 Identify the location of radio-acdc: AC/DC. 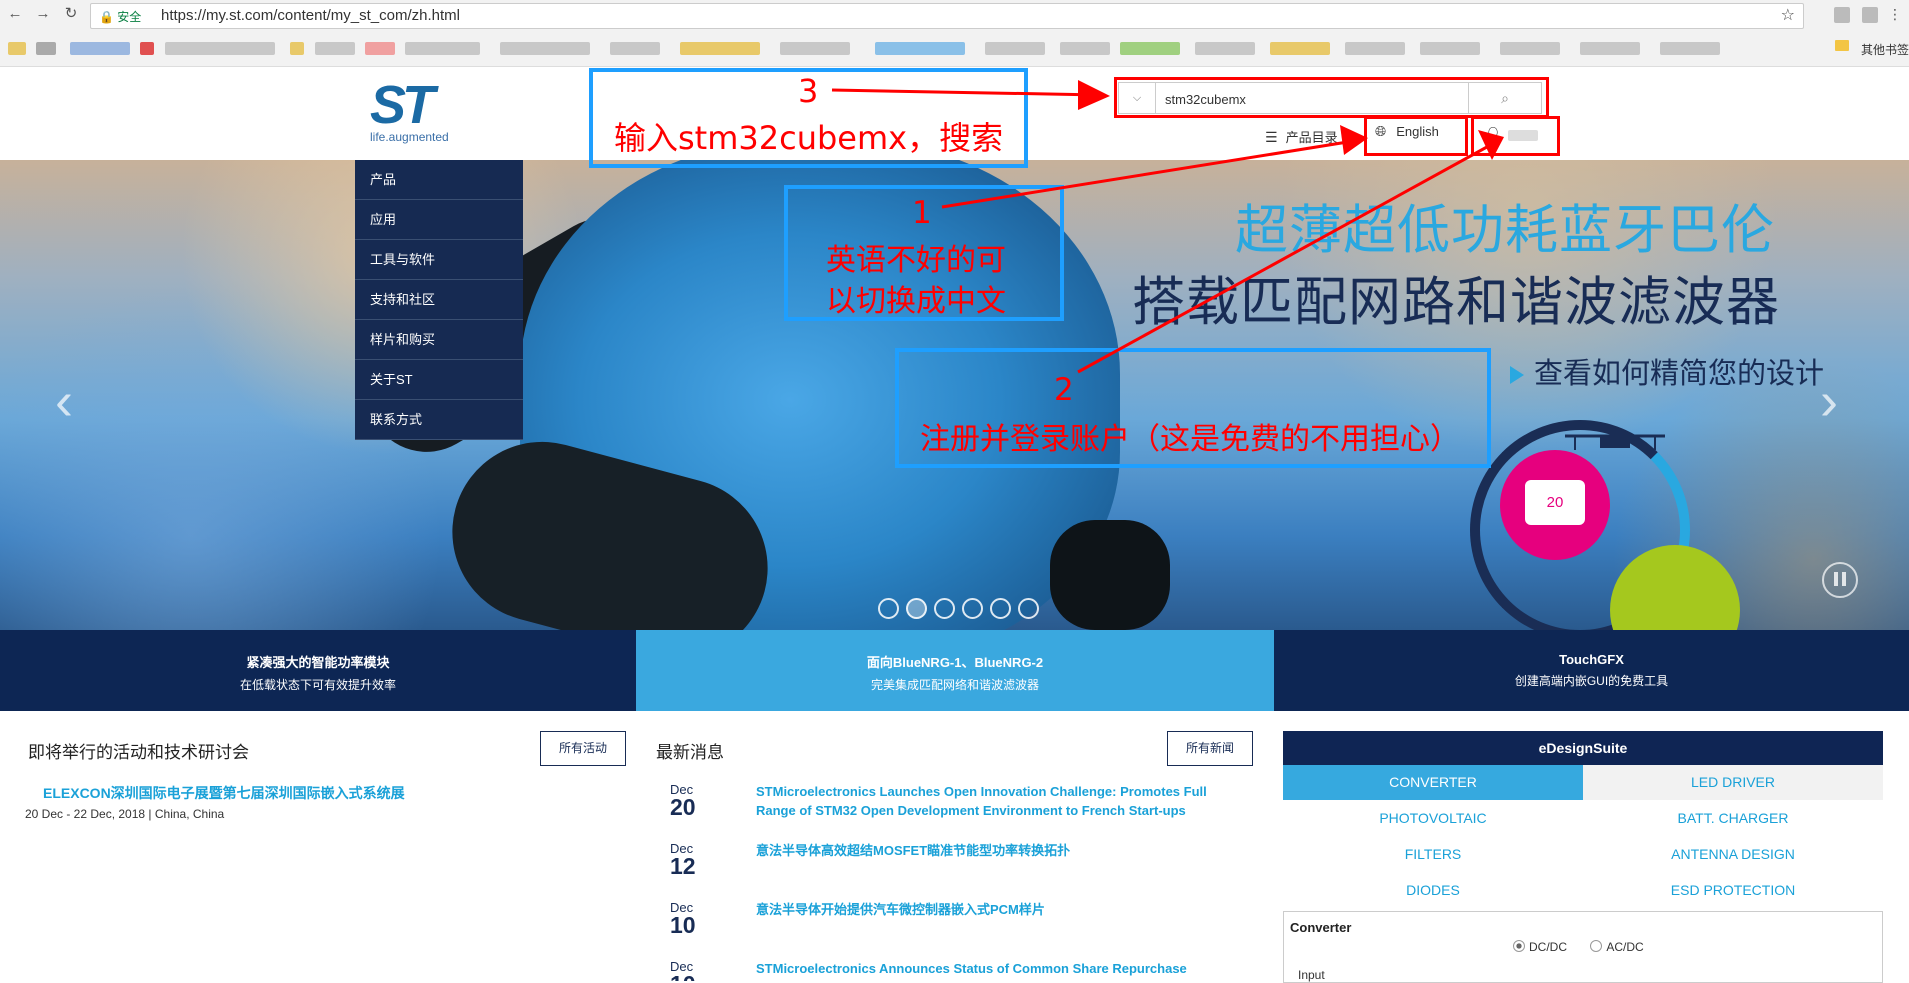
(1617, 947).